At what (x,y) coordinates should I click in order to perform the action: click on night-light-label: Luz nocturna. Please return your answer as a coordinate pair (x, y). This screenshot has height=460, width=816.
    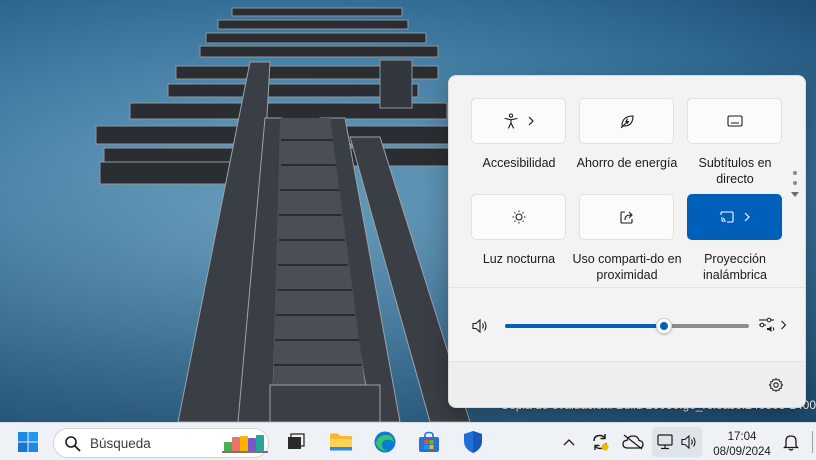
    Looking at the image, I should click on (519, 259).